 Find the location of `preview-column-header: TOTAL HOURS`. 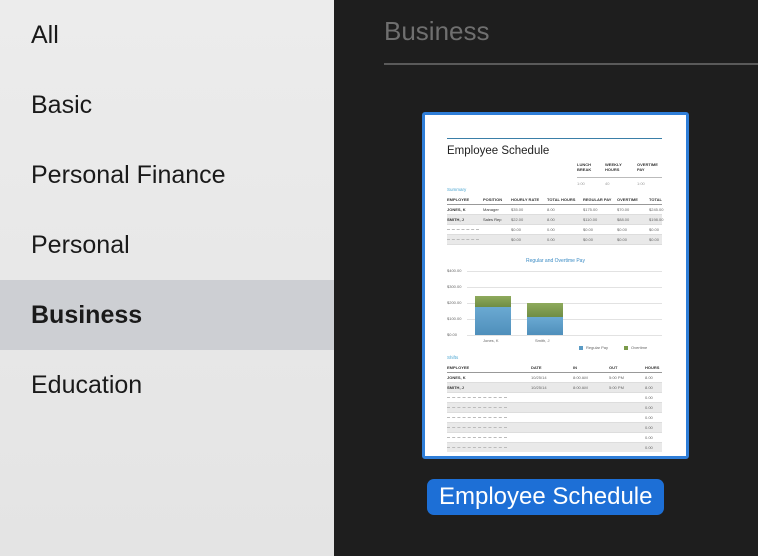

preview-column-header: TOTAL HOURS is located at coordinates (561, 199).